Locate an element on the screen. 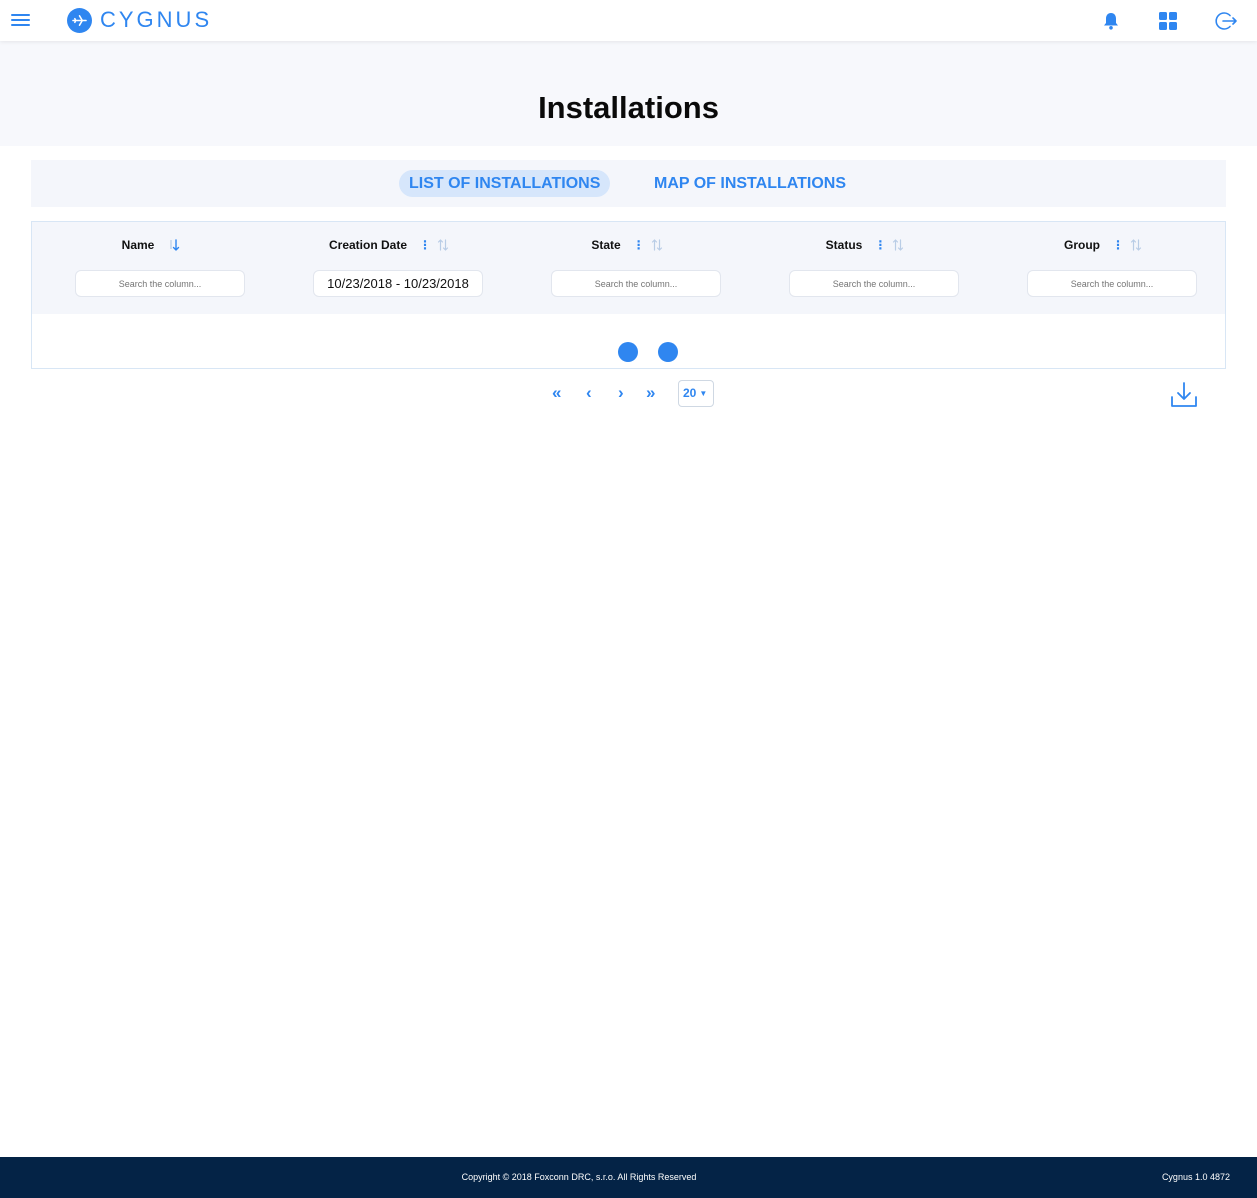 This screenshot has width=1257, height=1198. tab-map-of-installations: MAP OF INSTALLATIONS is located at coordinates (750, 183).